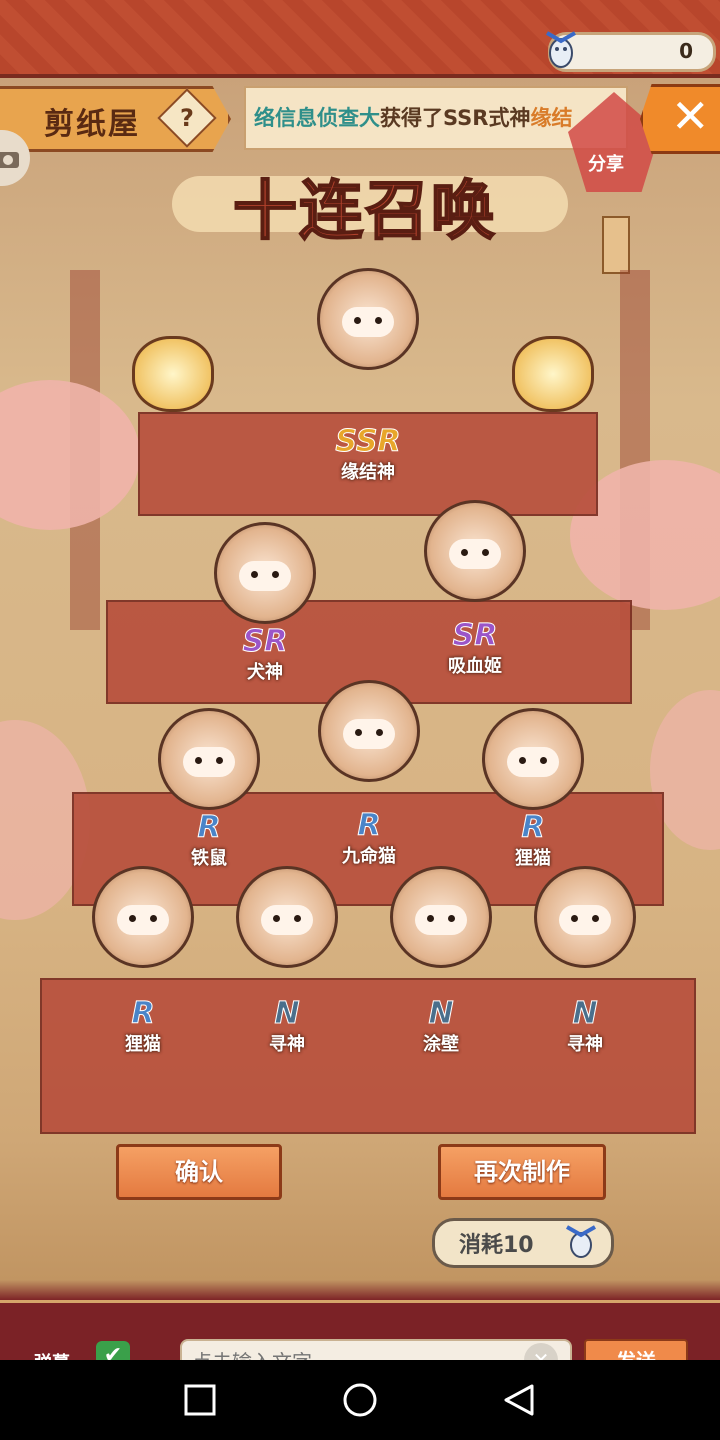  What do you see at coordinates (690, 116) in the screenshot?
I see `close-icon: ✕` at bounding box center [690, 116].